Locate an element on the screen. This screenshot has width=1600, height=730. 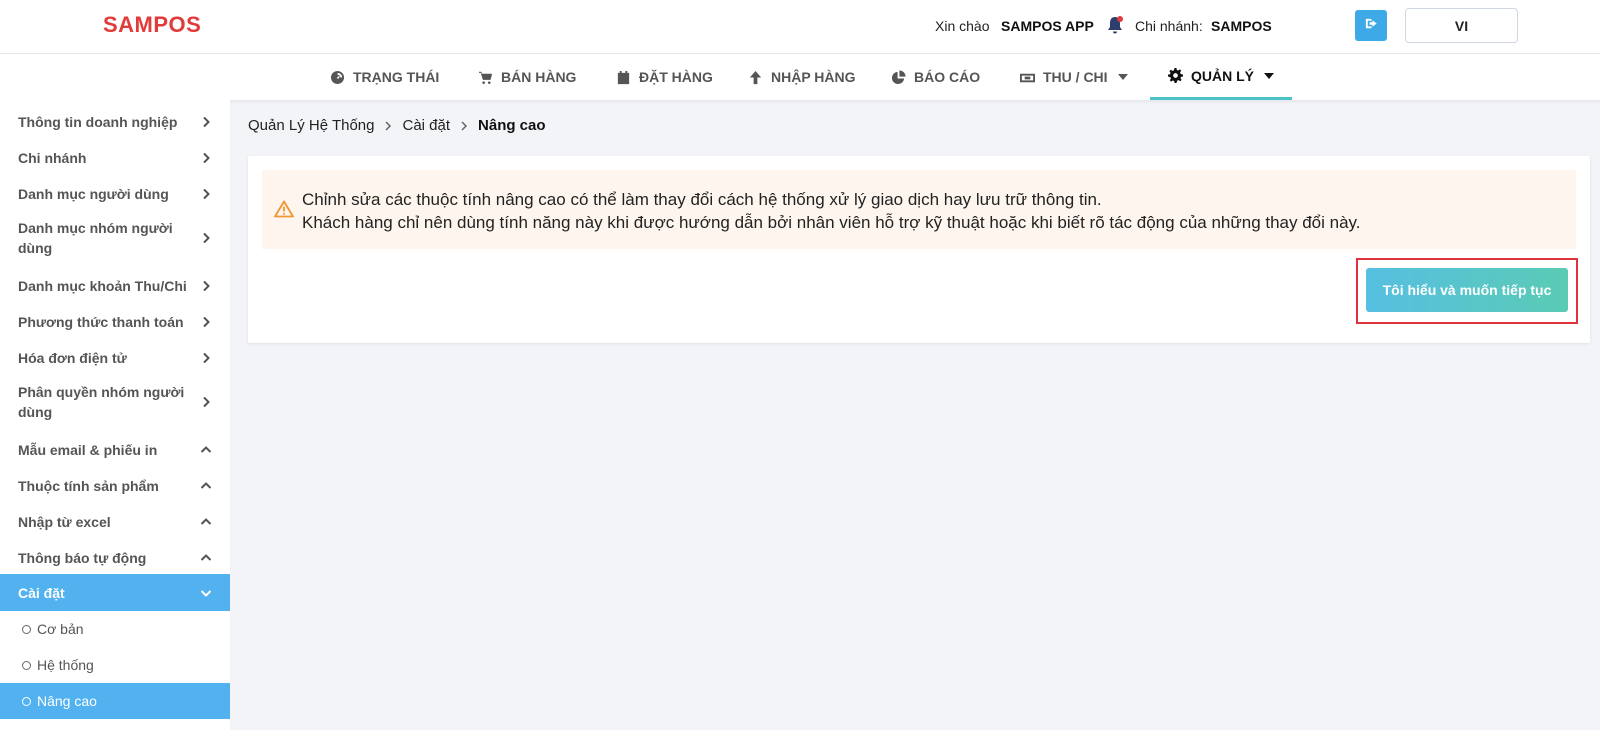
nav-item-ban-hang: BÁN HÀNG is located at coordinates (527, 77).